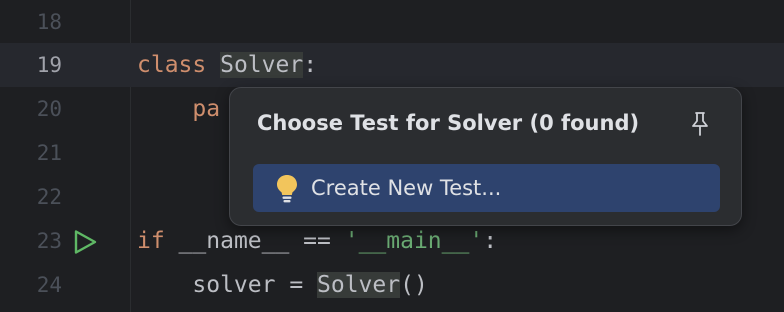 Image resolution: width=784 pixels, height=312 pixels. I want to click on lightbulb-icon, so click(287, 189).